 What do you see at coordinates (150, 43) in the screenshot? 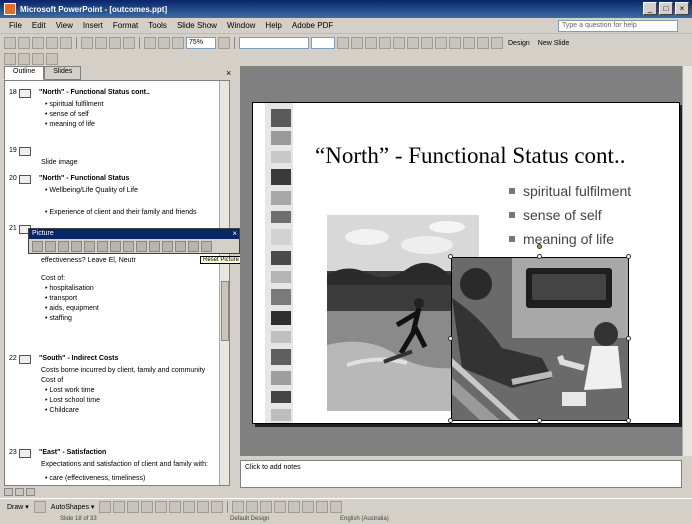
I see `insert-chart-icon` at bounding box center [150, 43].